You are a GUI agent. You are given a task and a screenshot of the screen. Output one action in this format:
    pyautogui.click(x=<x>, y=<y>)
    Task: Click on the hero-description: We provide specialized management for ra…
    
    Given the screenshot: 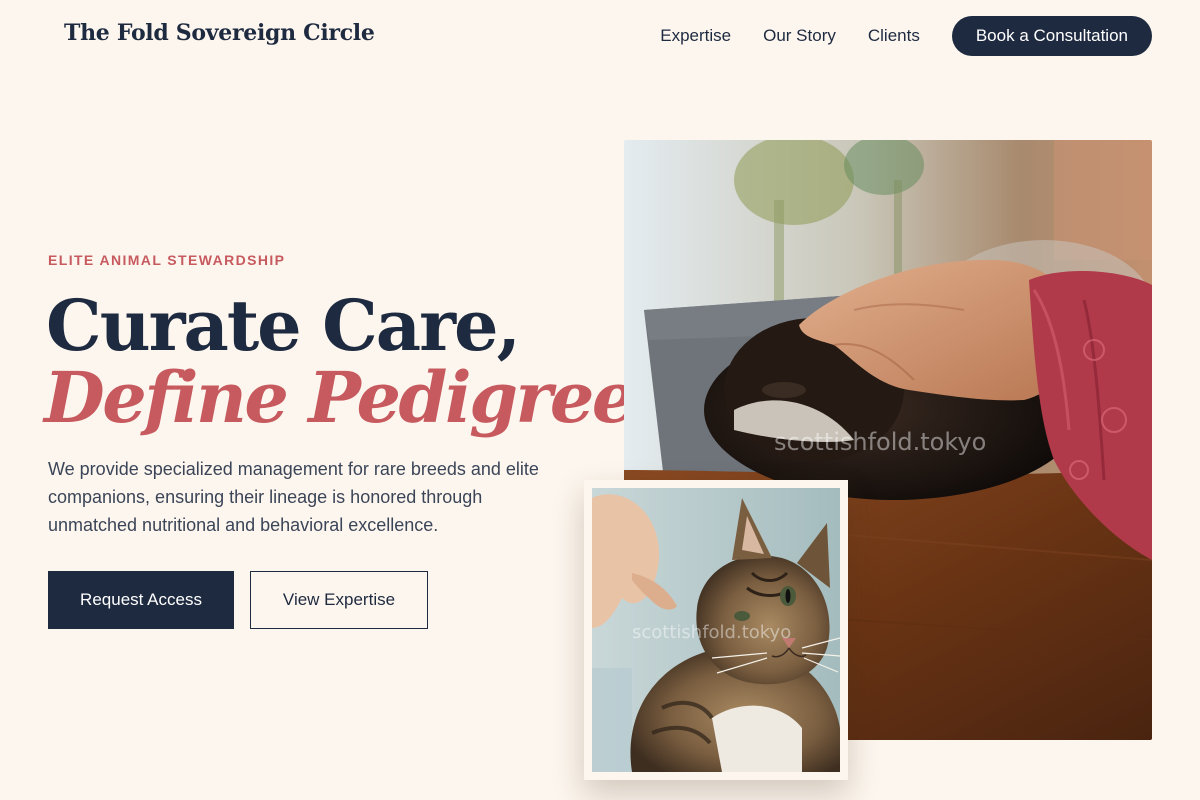 What is the action you would take?
    pyautogui.click(x=293, y=497)
    